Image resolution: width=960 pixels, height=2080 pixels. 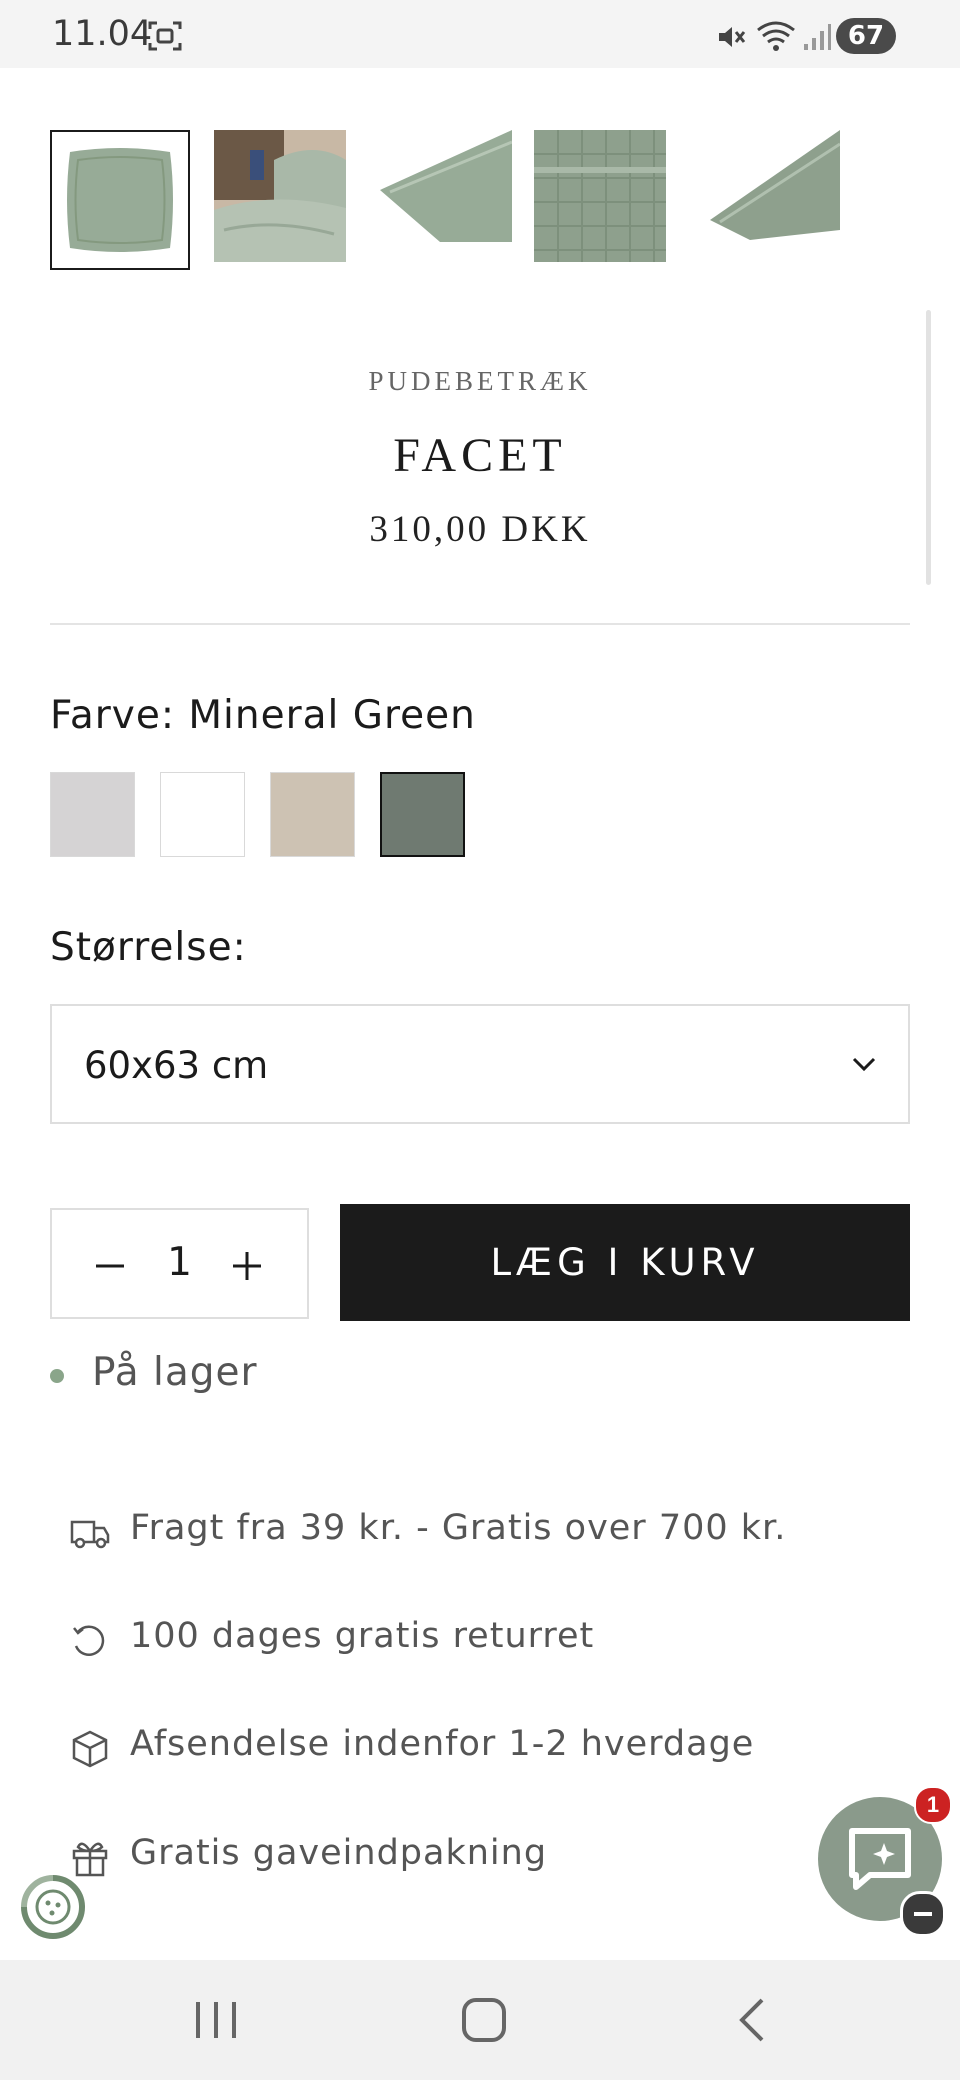 I want to click on minimize-chat-button, so click(x=923, y=1914).